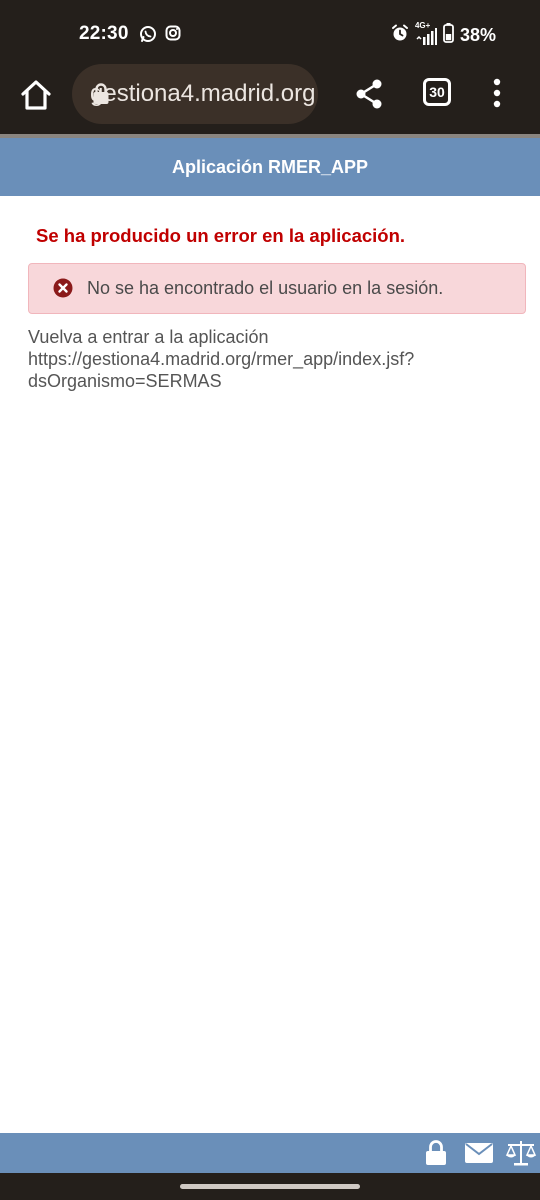 The height and width of the screenshot is (1200, 540). I want to click on mail-icon, so click(479, 1155).